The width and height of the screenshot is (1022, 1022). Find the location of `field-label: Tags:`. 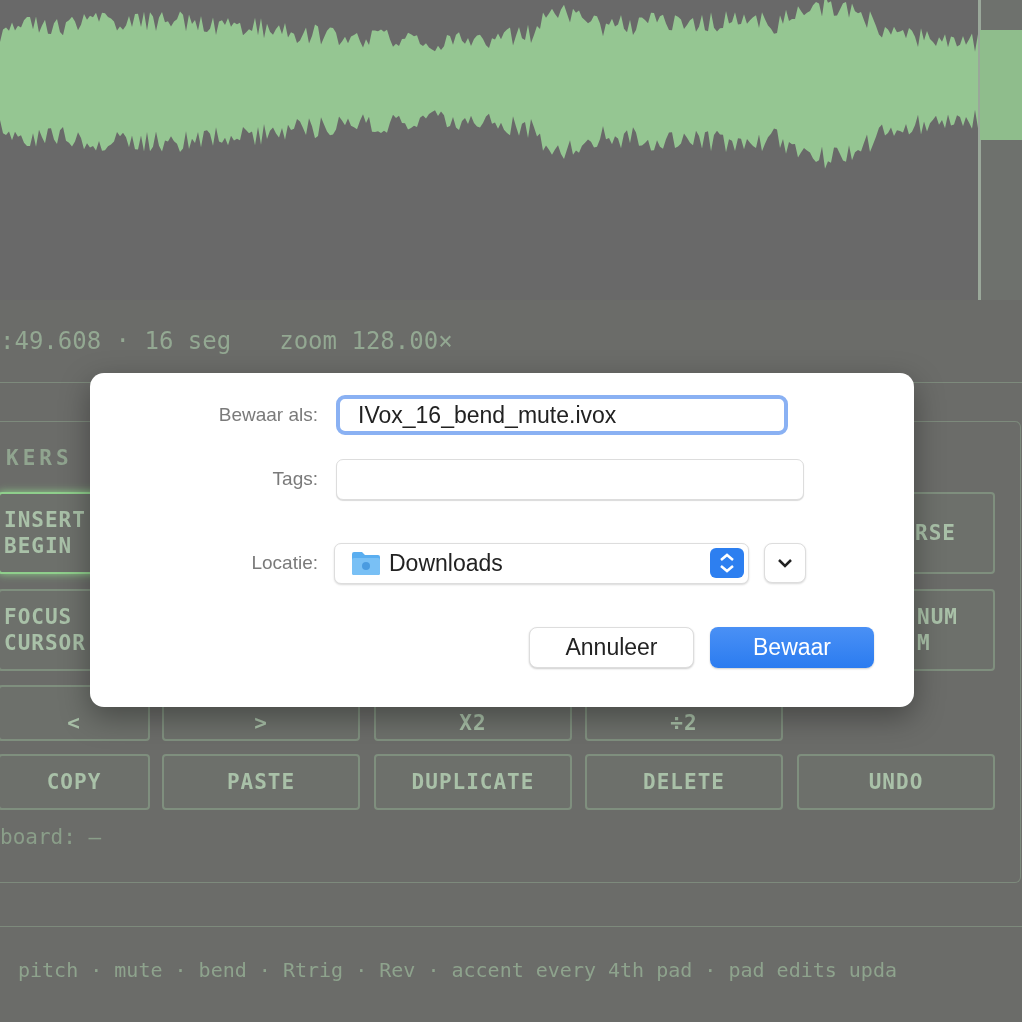

field-label: Tags: is located at coordinates (294, 479).